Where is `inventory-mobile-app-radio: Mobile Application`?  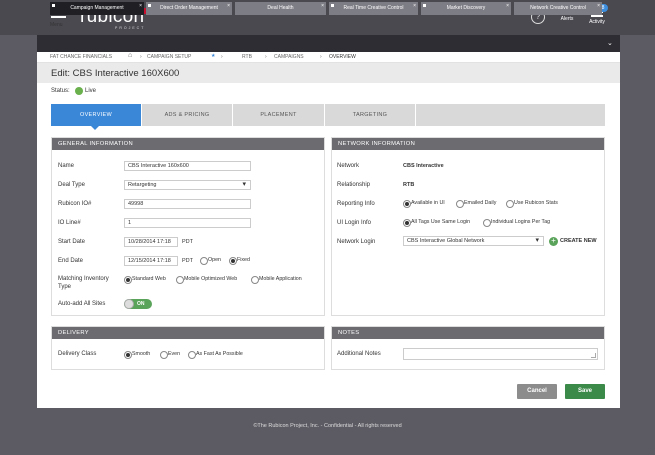 inventory-mobile-app-radio: Mobile Application is located at coordinates (276, 280).